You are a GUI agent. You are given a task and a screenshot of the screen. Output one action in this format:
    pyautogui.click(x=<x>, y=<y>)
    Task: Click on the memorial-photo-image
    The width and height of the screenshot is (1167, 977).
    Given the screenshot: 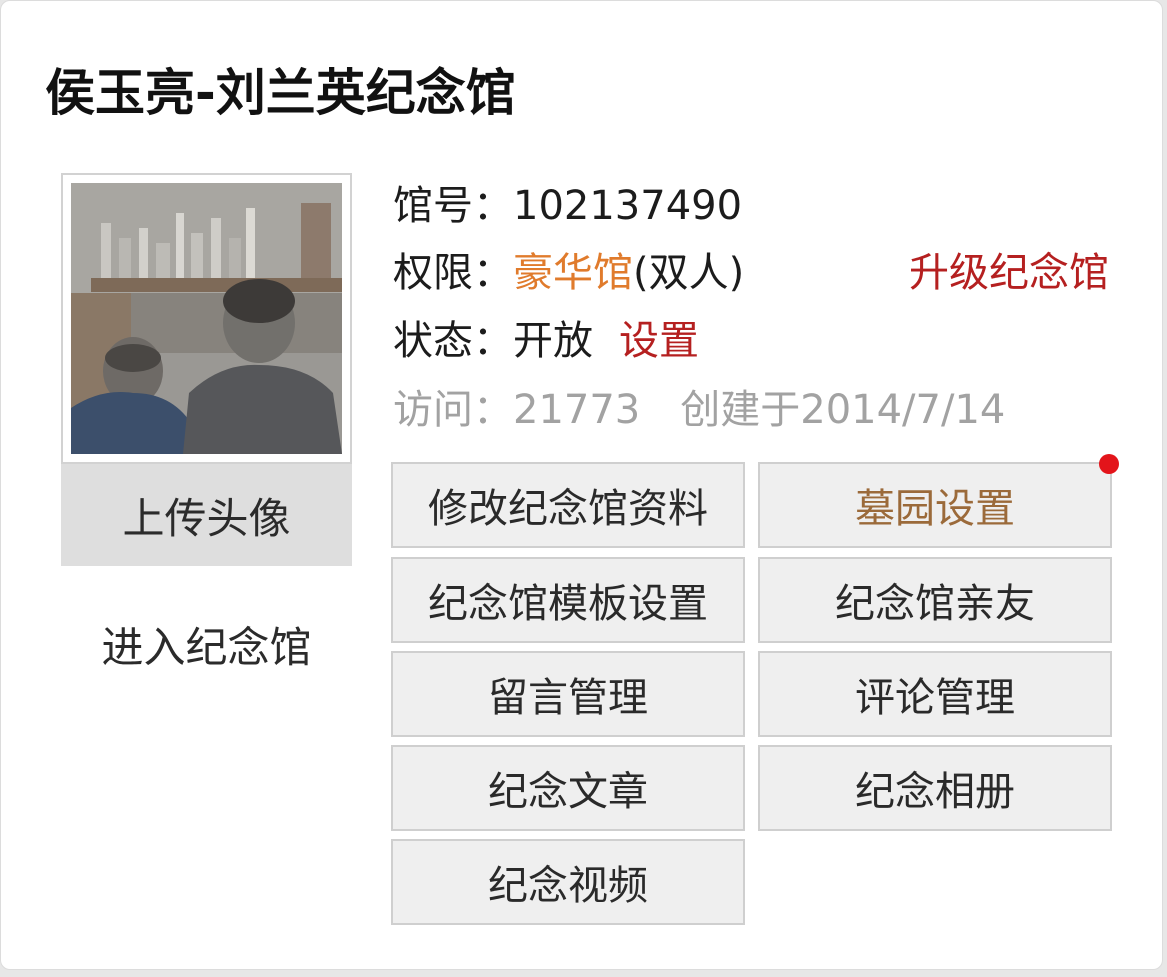 What is the action you would take?
    pyautogui.click(x=206, y=318)
    